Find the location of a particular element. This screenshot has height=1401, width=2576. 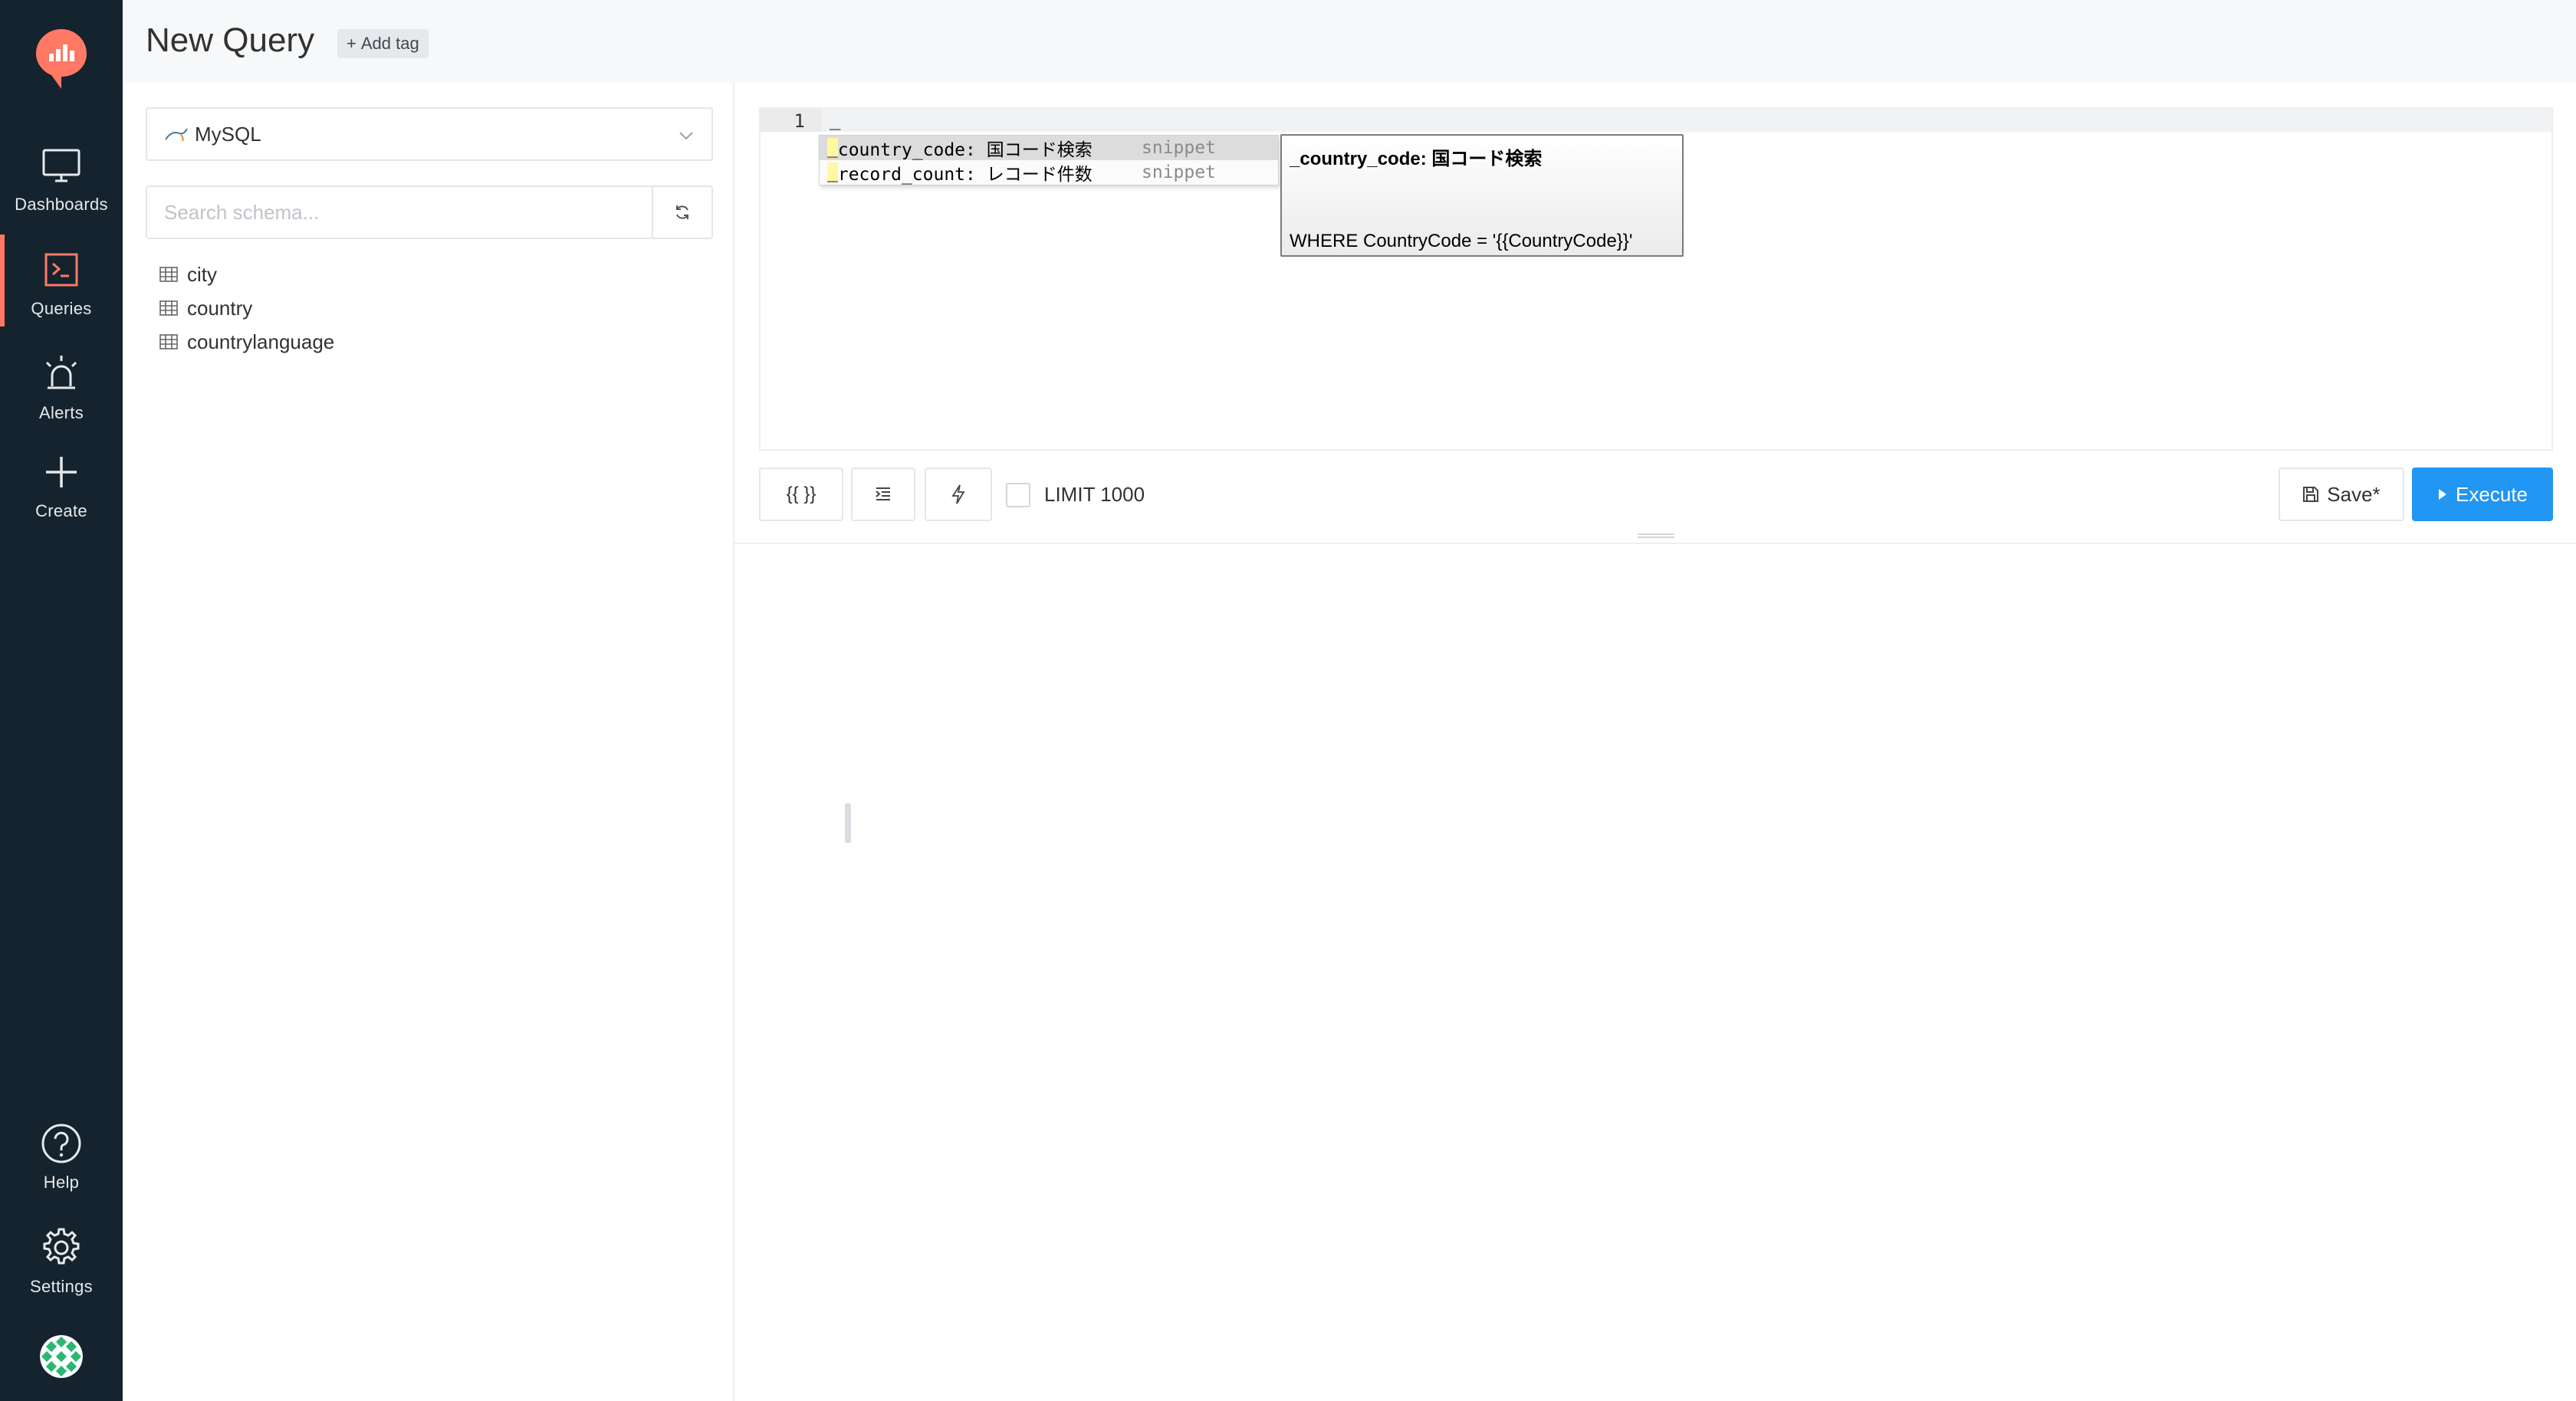

schema-table-item: countrylanguage is located at coordinates (247, 342).